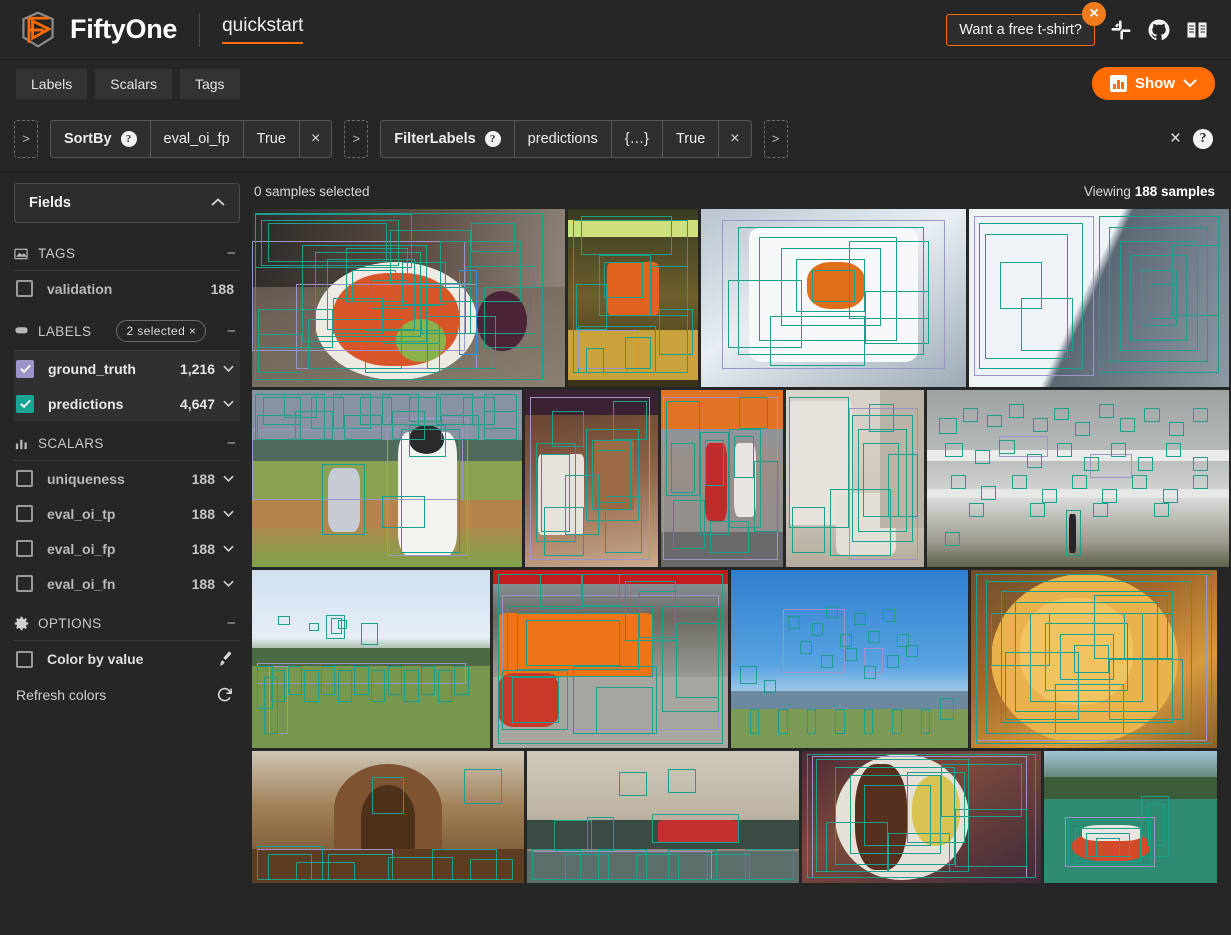 This screenshot has height=935, width=1231. Describe the element at coordinates (775, 138) in the screenshot. I see `add-stage-slot-right: >` at that location.